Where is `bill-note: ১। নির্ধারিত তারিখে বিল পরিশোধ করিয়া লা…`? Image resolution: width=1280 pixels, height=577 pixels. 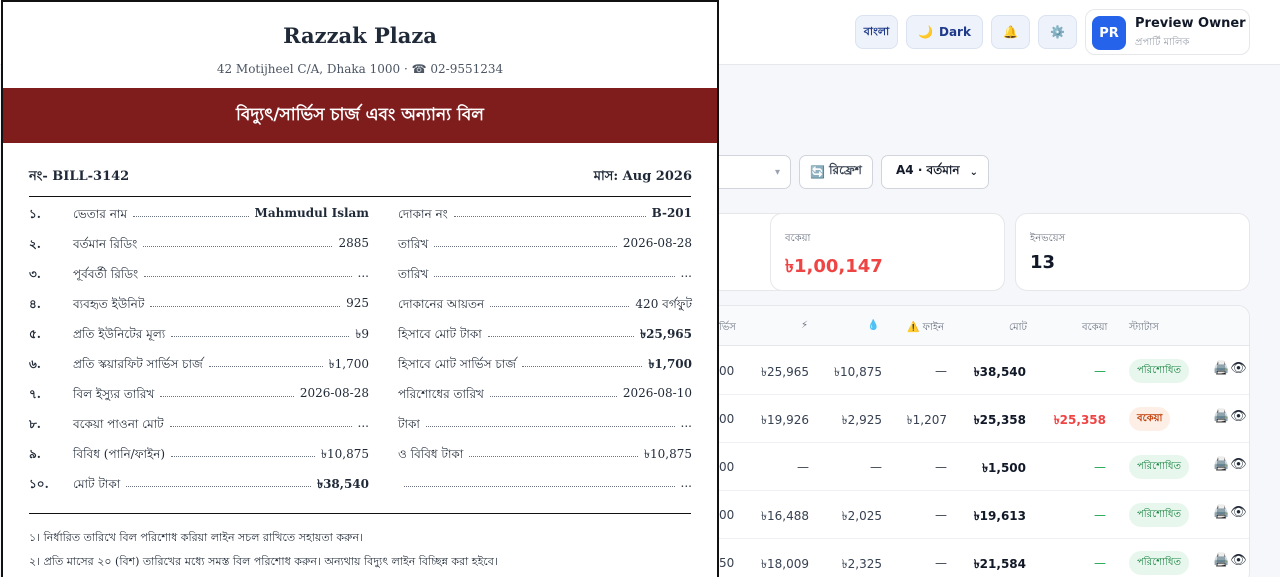
bill-note: ১। নির্ধারিত তারিখে বিল পরিশোধ করিয়া লা… is located at coordinates (196, 537).